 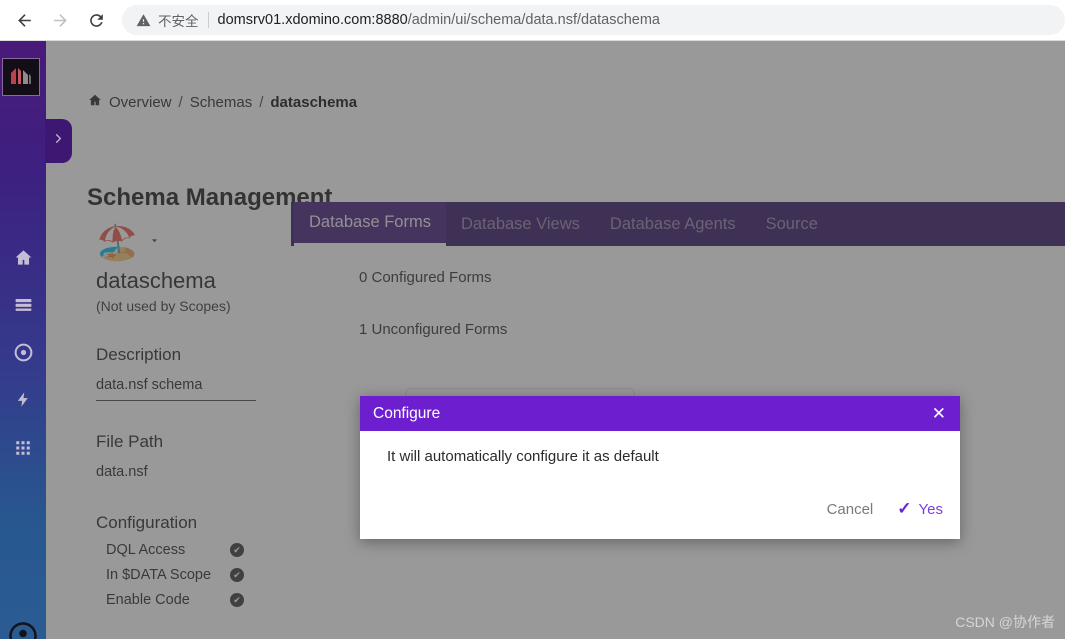 I want to click on close-x-icon: ✕, so click(x=939, y=413).